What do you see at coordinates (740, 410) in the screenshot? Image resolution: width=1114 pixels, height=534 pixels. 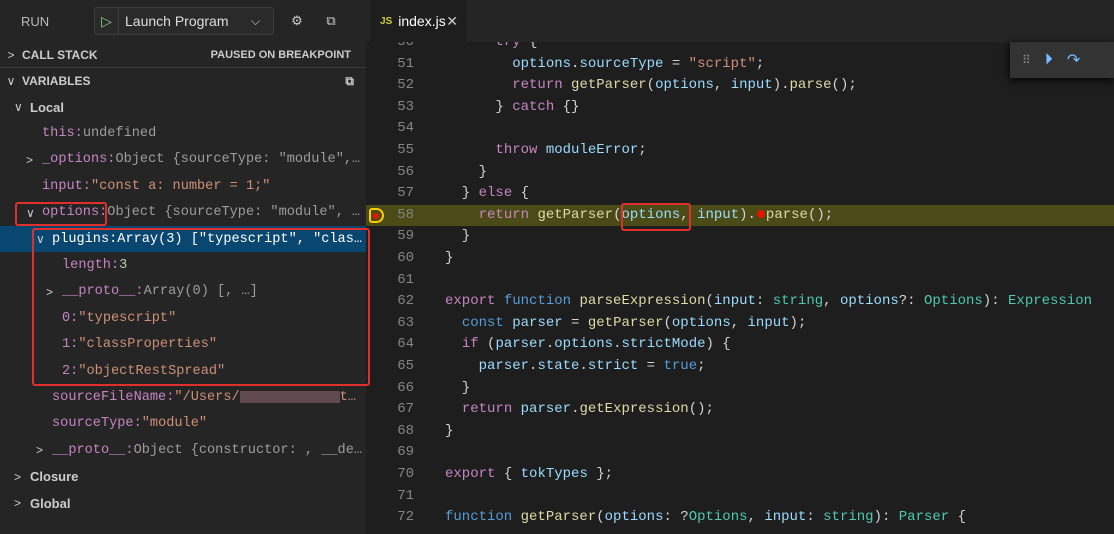 I see `code-line: 67 return parser.getExpression();` at bounding box center [740, 410].